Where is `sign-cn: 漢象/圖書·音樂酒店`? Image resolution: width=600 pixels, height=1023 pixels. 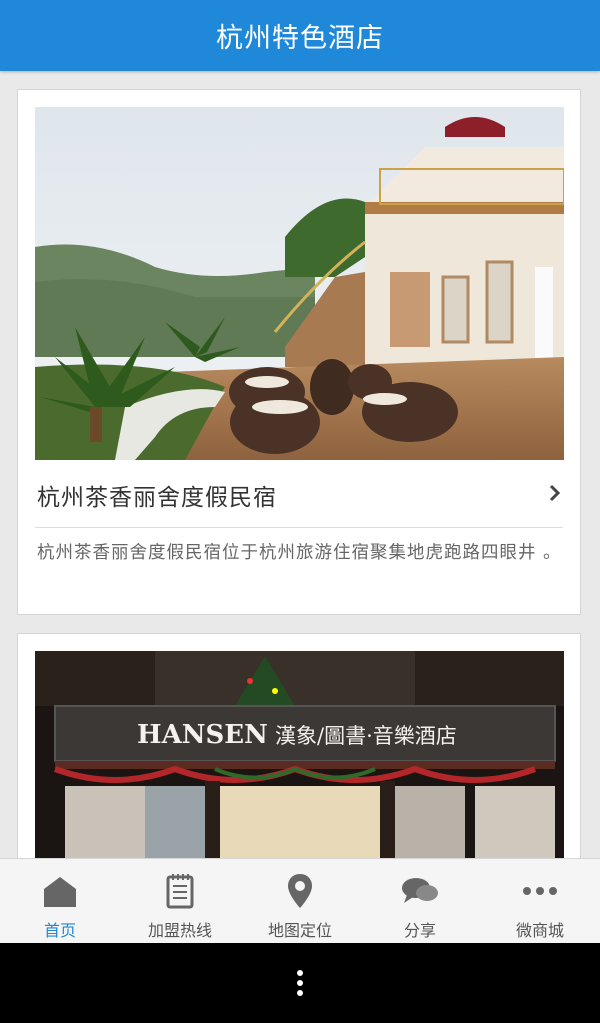 sign-cn: 漢象/圖書·音樂酒店 is located at coordinates (366, 736).